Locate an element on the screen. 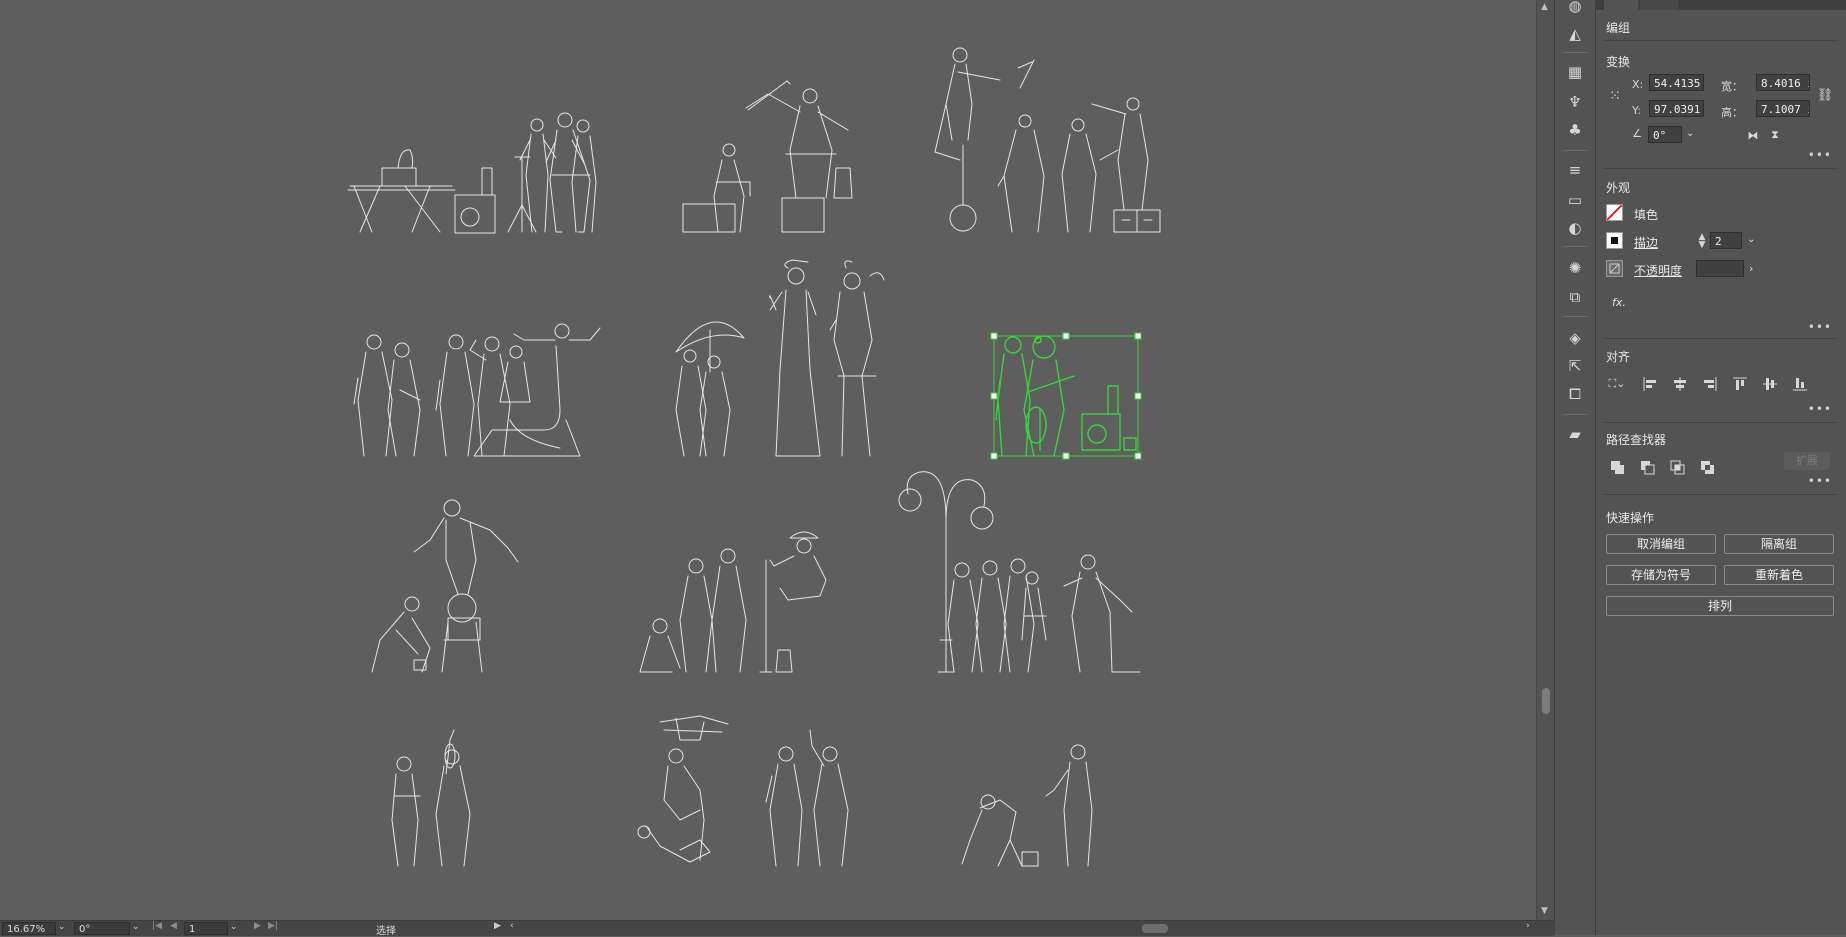  arrange-button: 排列 is located at coordinates (1720, 606).